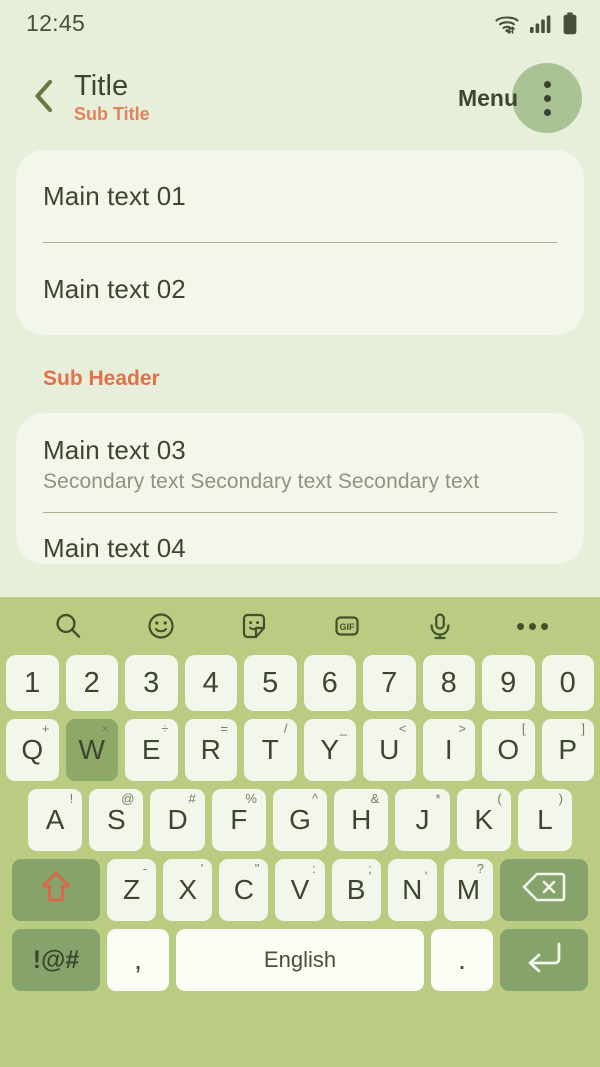 Image resolution: width=600 pixels, height=1067 pixels. What do you see at coordinates (343, 728) in the screenshot?
I see `key-y-alt: _` at bounding box center [343, 728].